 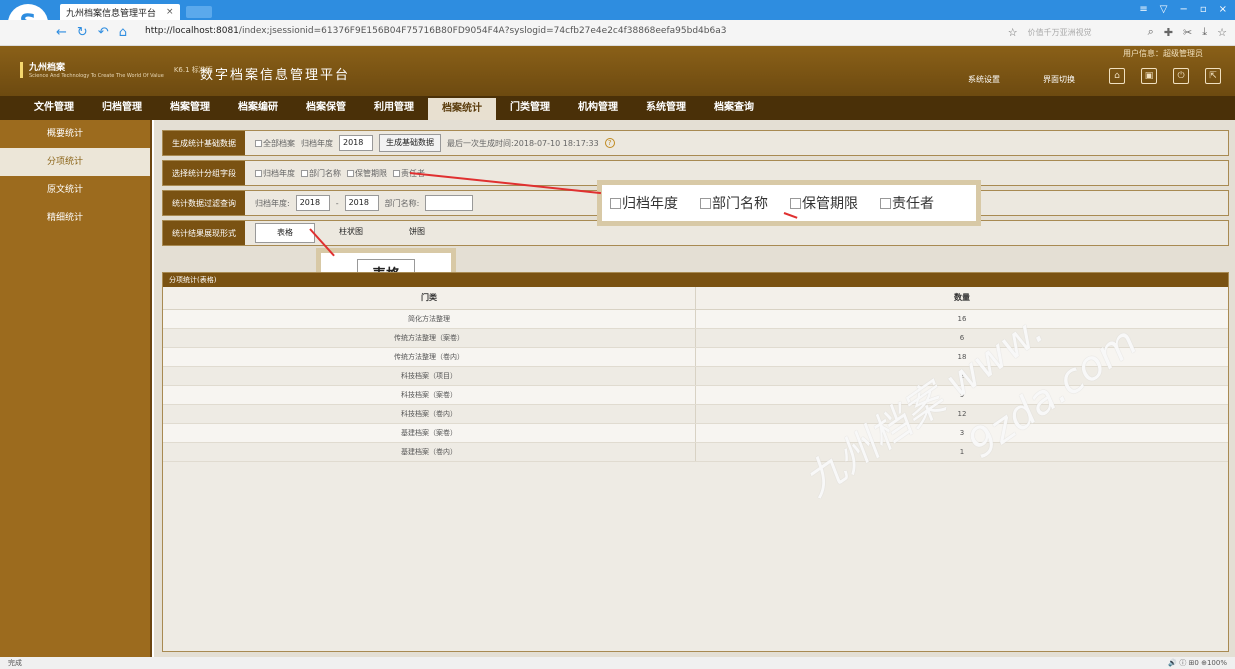 What do you see at coordinates (410, 143) in the screenshot?
I see `generate-data-button: 生成基础数据` at bounding box center [410, 143].